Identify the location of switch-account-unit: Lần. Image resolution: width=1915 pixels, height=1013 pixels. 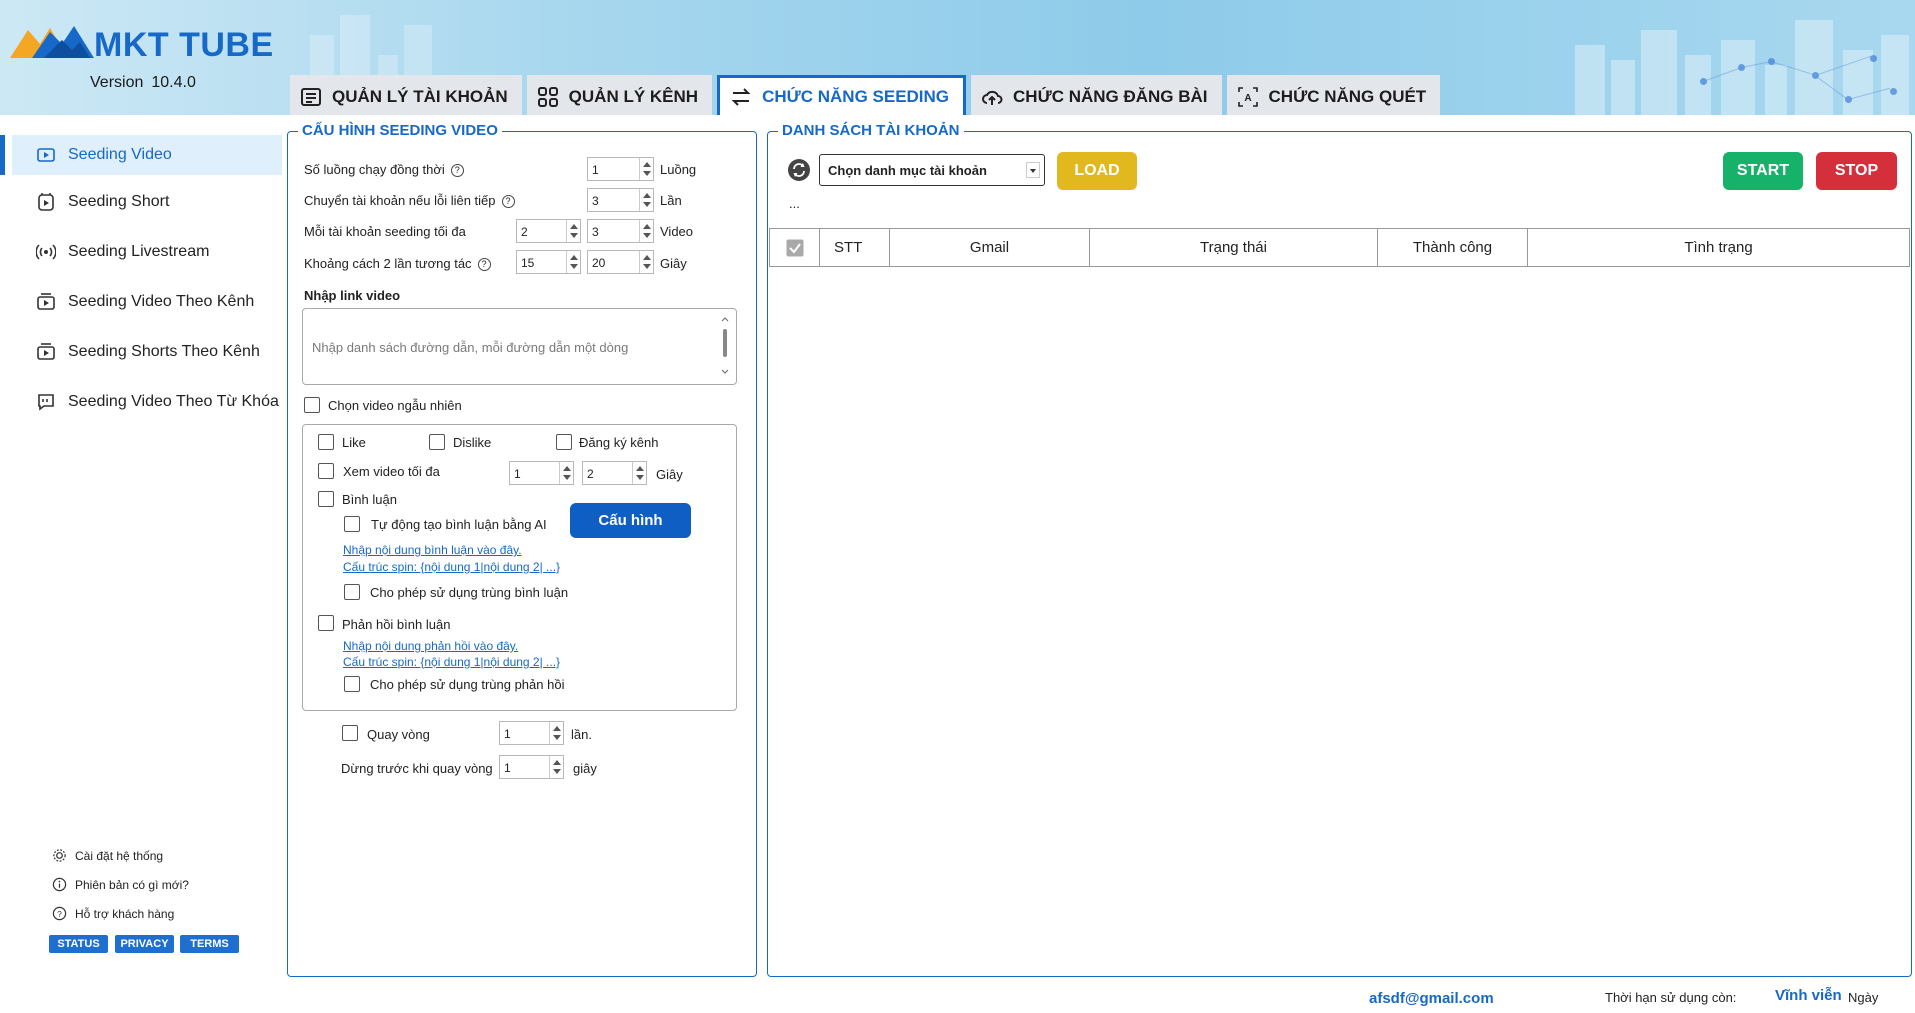
(671, 200).